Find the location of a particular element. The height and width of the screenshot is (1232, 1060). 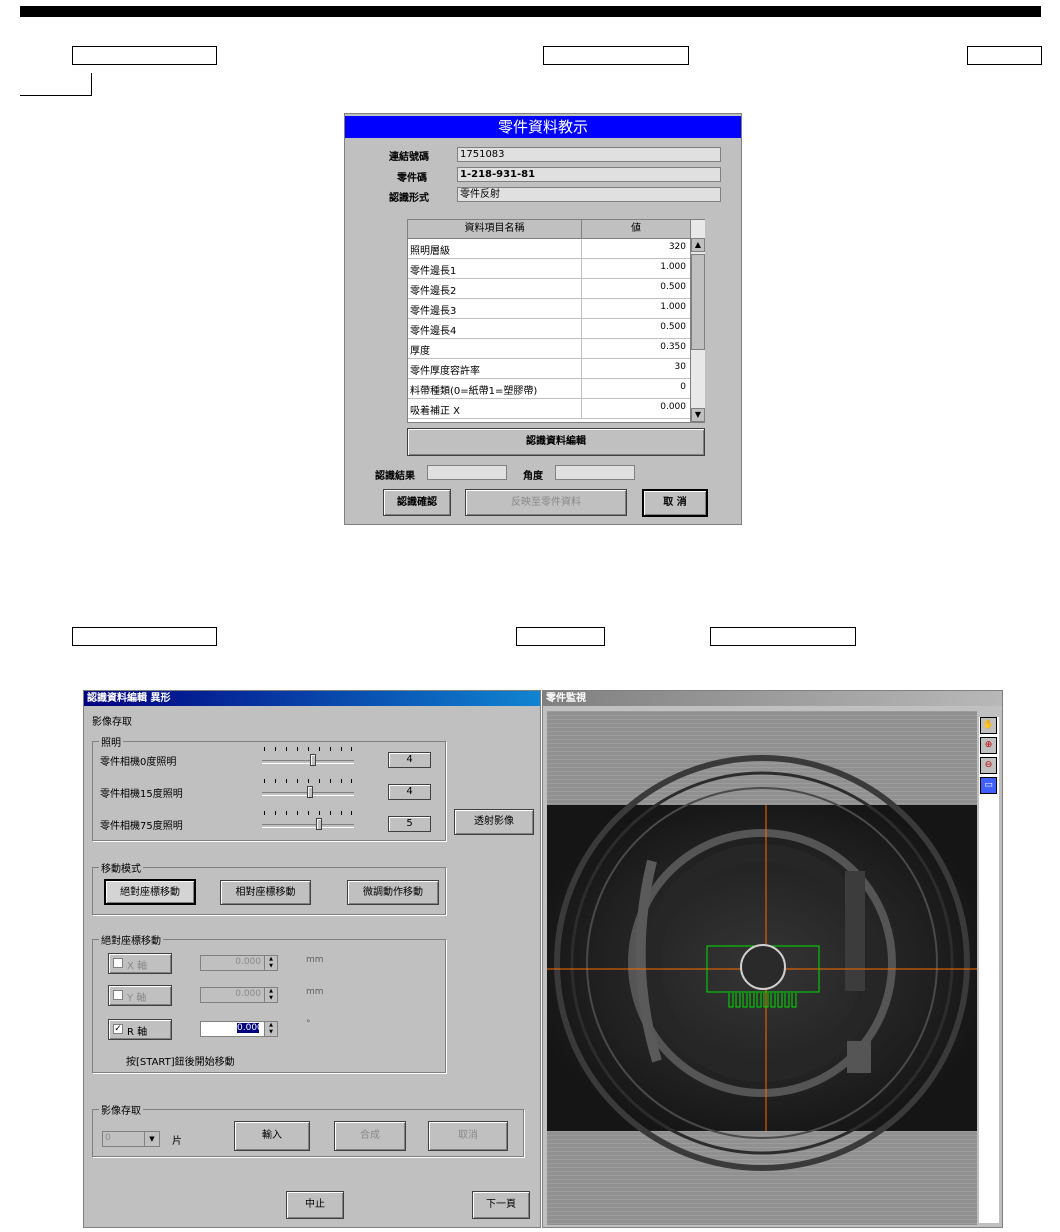

zoom-in-icon: ⊕ is located at coordinates (988, 745).